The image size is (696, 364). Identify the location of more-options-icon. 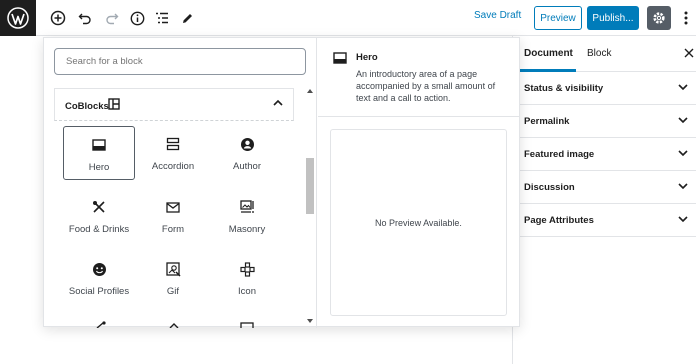
(686, 18).